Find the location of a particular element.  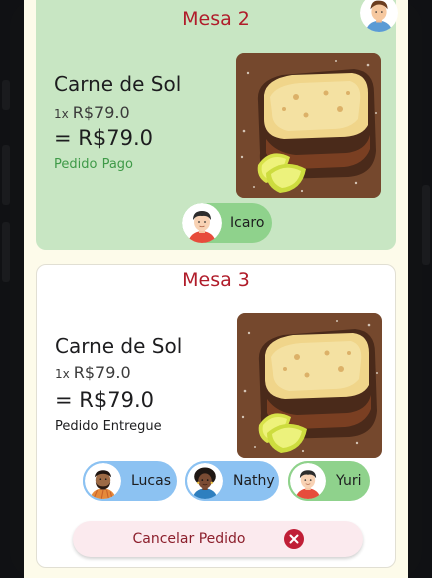

close-circle-icon is located at coordinates (293, 539).